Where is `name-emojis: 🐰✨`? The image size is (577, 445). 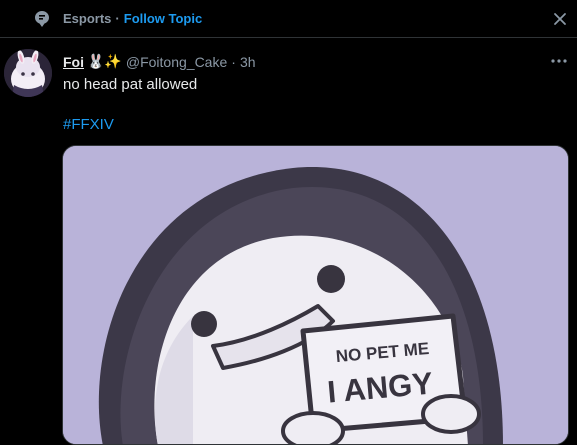
name-emojis: 🐰✨ is located at coordinates (104, 61).